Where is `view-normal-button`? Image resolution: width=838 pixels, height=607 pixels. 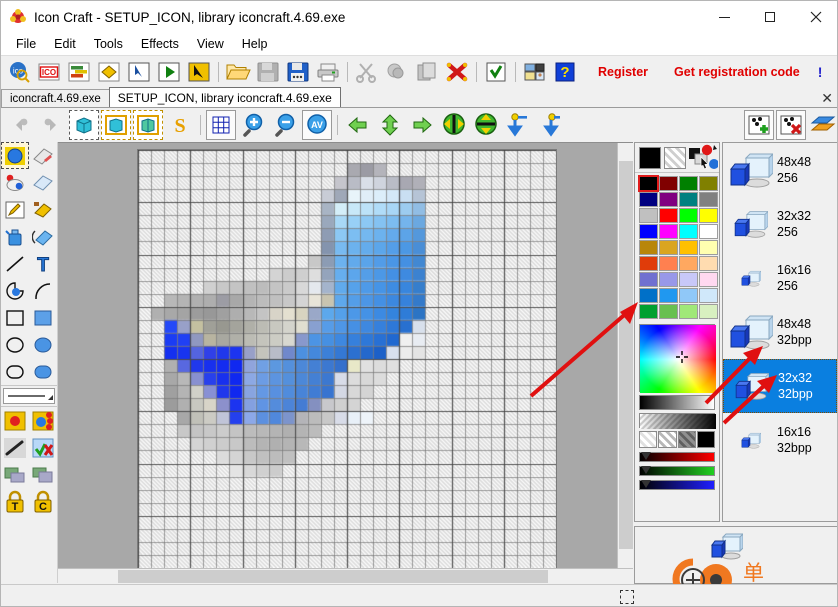 view-normal-button is located at coordinates (84, 124).